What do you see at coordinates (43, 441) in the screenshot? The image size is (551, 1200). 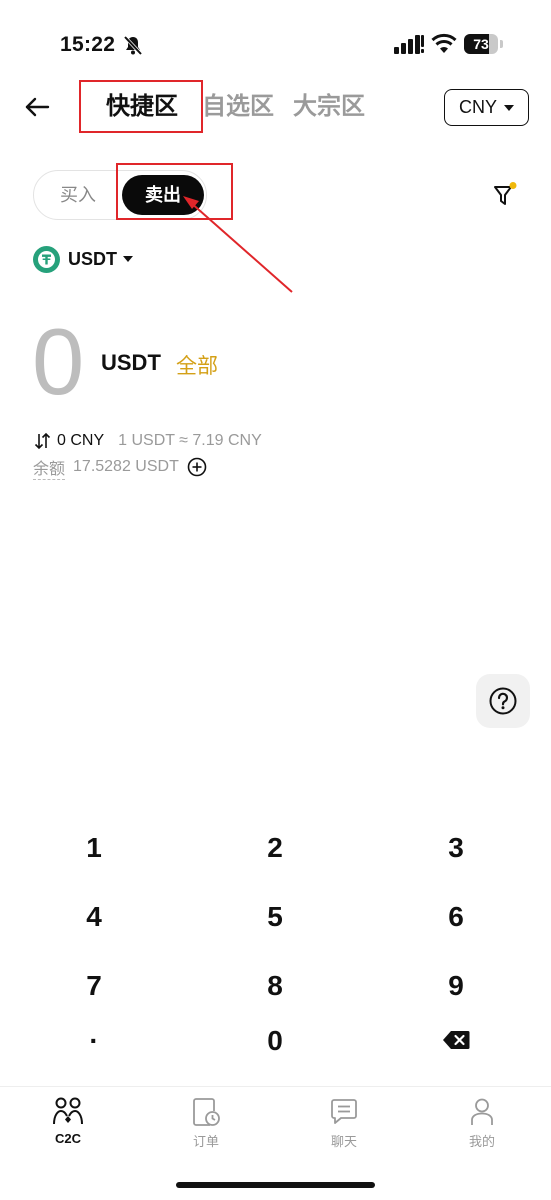 I see `swap-vertical-icon` at bounding box center [43, 441].